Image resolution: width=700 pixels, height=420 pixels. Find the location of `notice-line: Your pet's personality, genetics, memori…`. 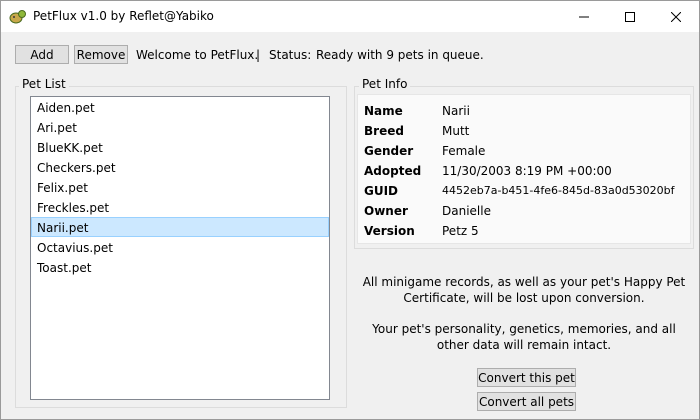

notice-line: Your pet's personality, genetics, memori… is located at coordinates (524, 329).